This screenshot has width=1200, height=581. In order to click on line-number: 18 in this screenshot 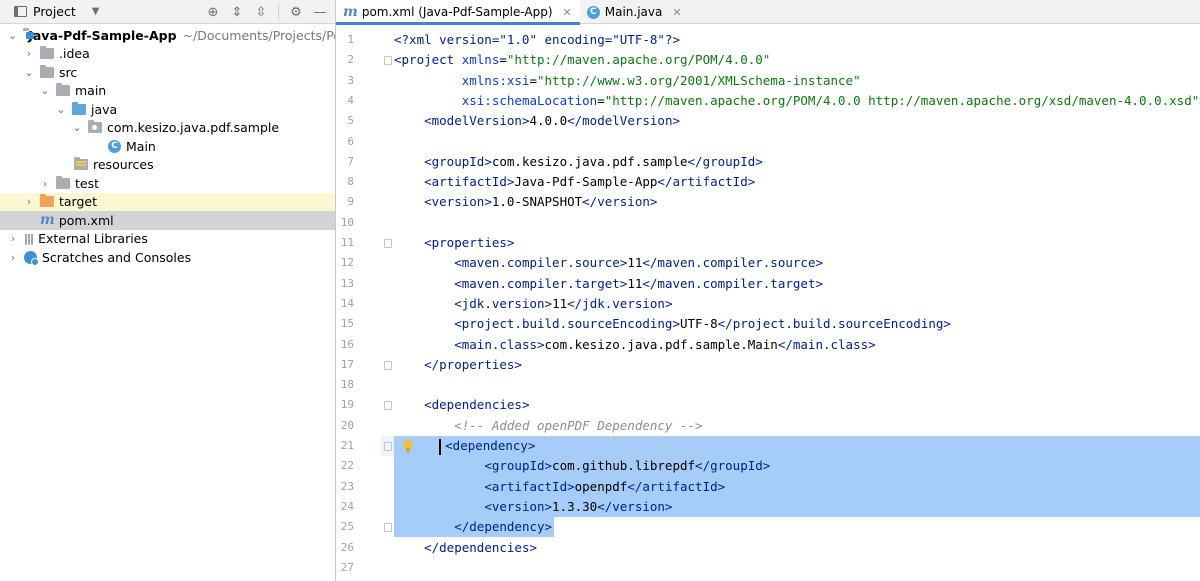, I will do `click(345, 385)`.